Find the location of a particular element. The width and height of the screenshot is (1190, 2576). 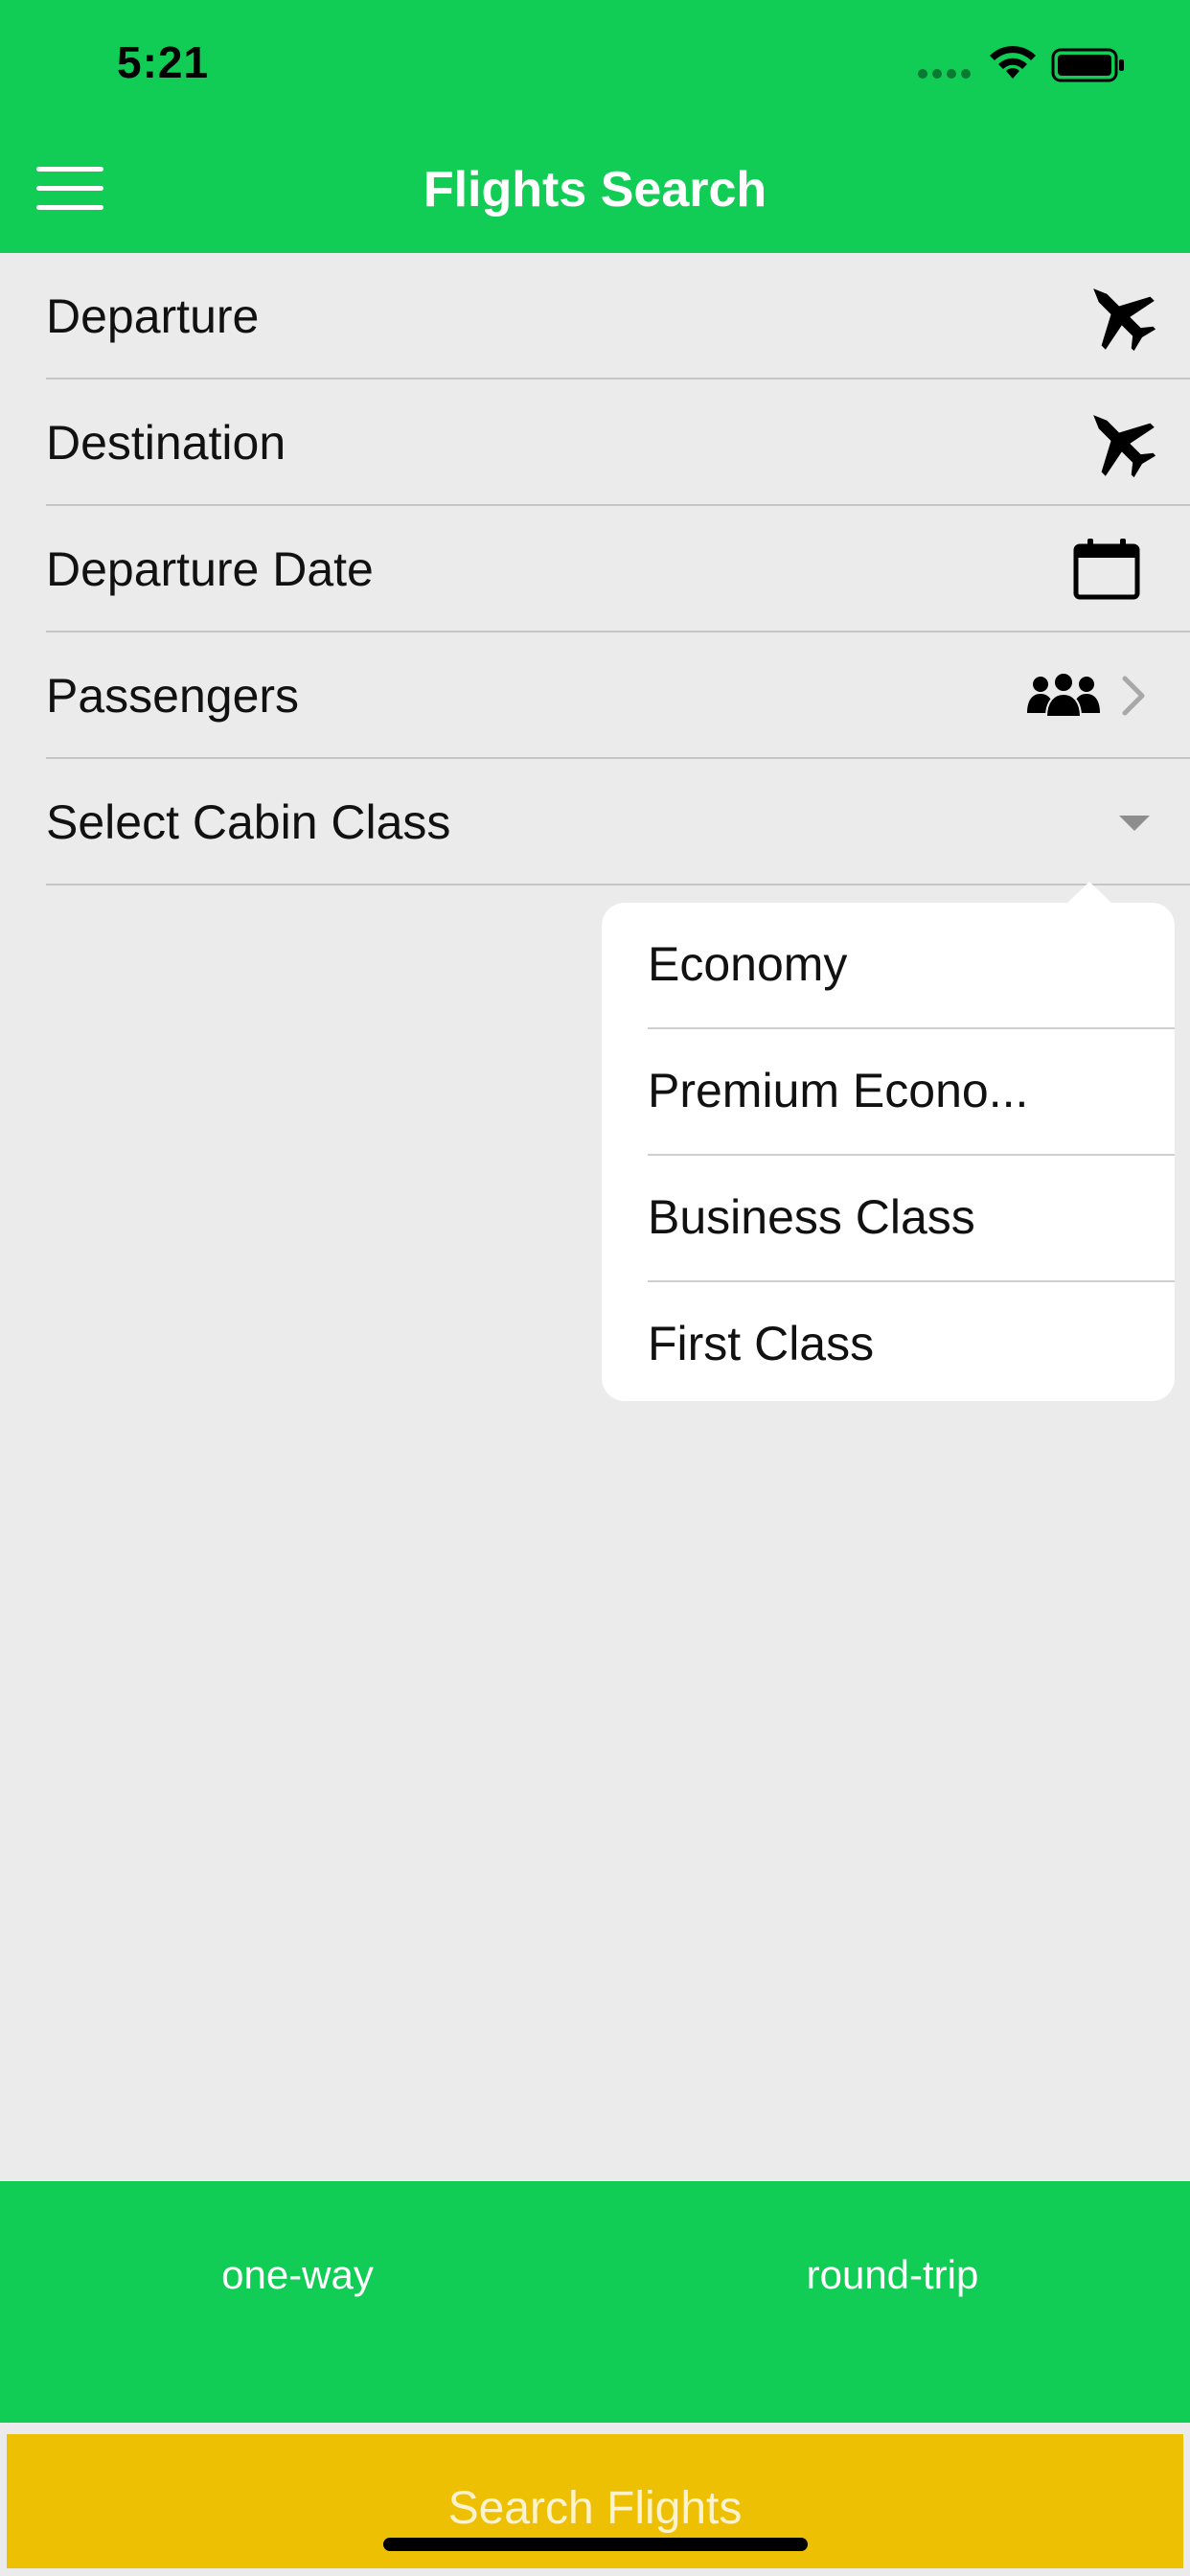

trip-type-bar: one-way round-trip is located at coordinates (595, 2302).